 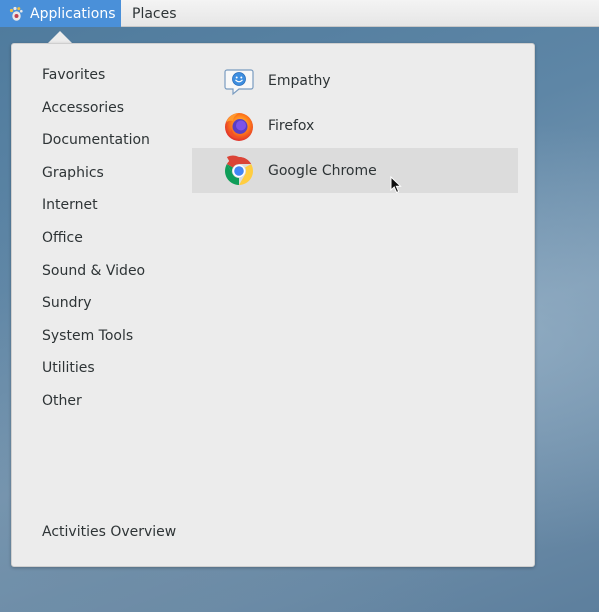 What do you see at coordinates (396, 185) in the screenshot?
I see `mouse-cursor-icon` at bounding box center [396, 185].